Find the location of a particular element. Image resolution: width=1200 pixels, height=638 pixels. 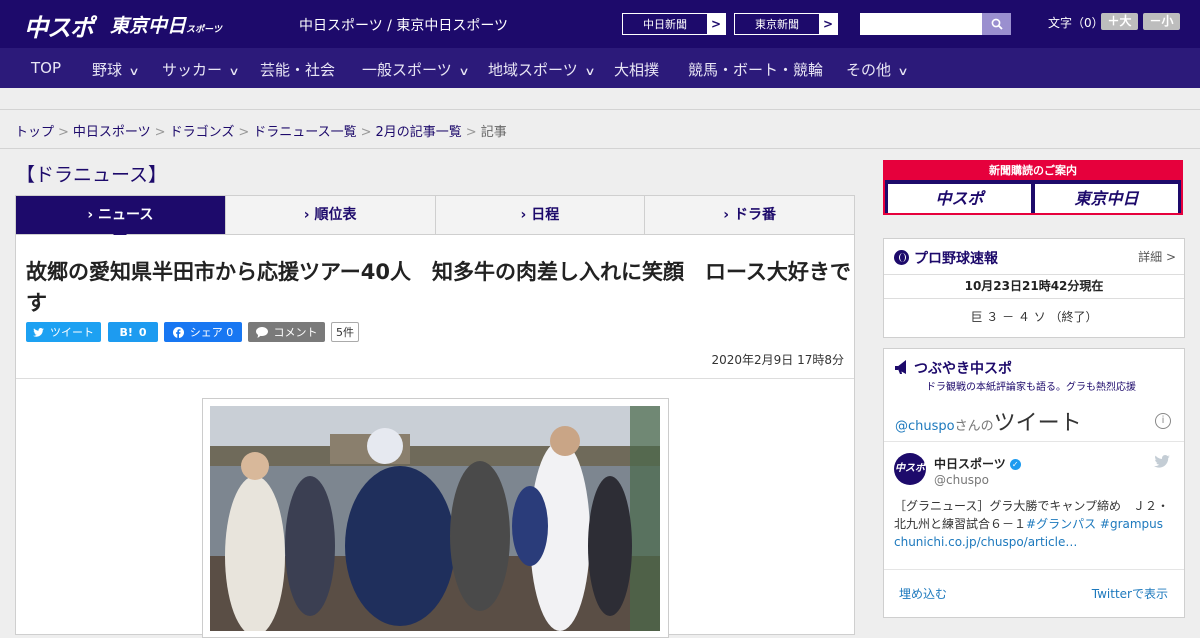

ad-band is located at coordinates (600, 99).